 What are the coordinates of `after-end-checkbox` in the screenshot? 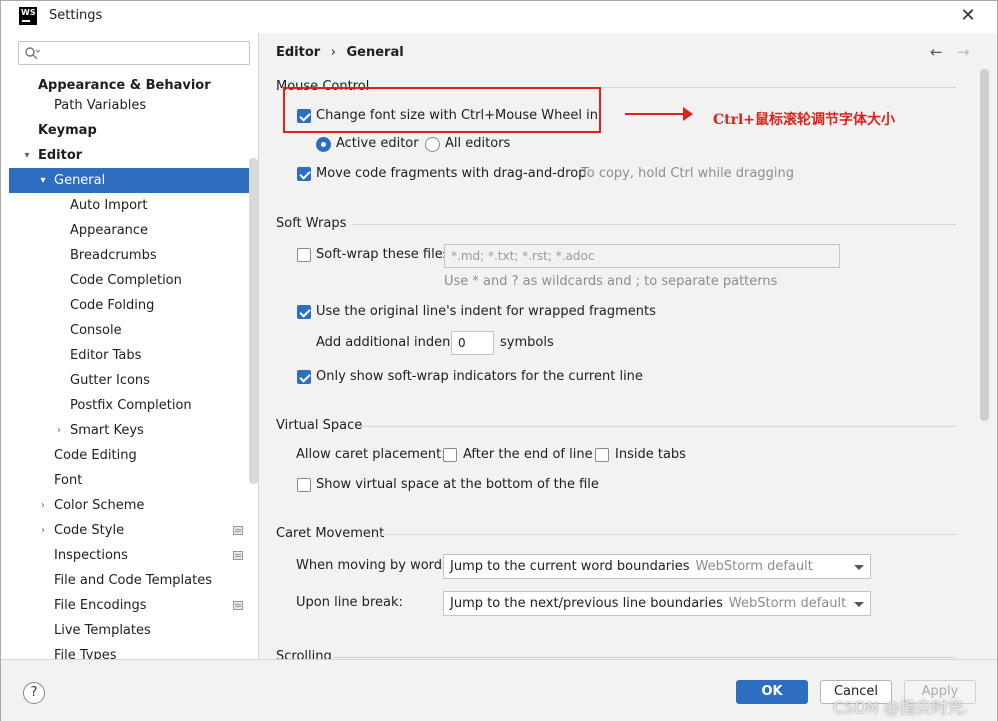 It's located at (450, 455).